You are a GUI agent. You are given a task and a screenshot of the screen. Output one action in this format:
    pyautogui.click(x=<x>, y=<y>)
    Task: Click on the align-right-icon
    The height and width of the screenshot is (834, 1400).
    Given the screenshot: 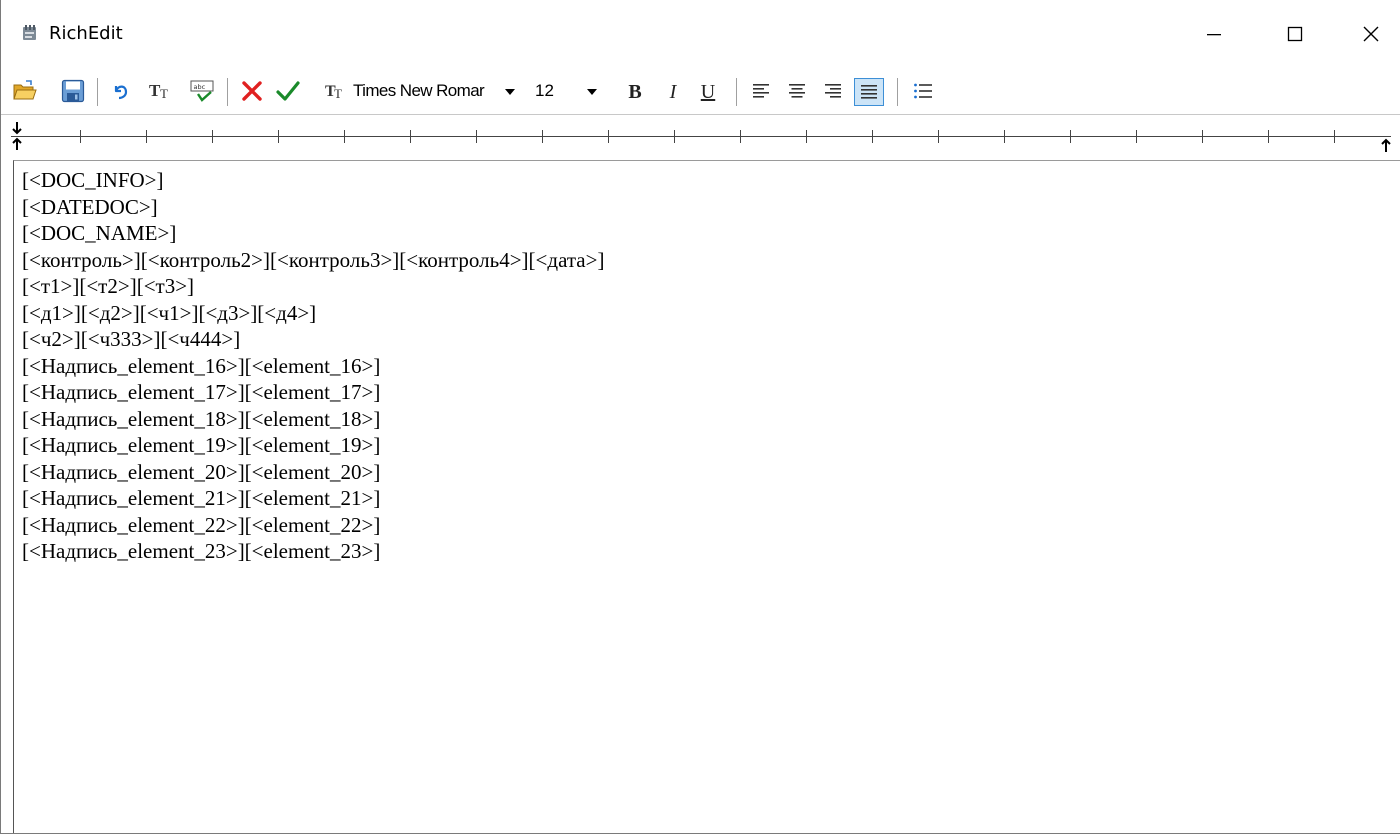 What is the action you would take?
    pyautogui.click(x=833, y=91)
    